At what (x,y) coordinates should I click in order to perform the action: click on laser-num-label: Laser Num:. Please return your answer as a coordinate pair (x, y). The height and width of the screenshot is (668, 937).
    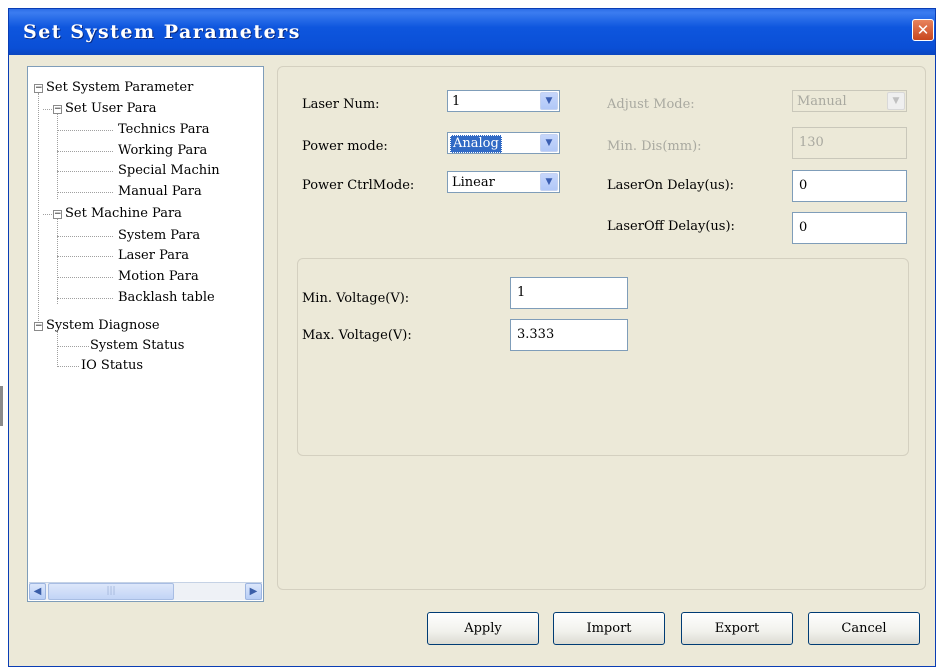
    Looking at the image, I should click on (341, 104).